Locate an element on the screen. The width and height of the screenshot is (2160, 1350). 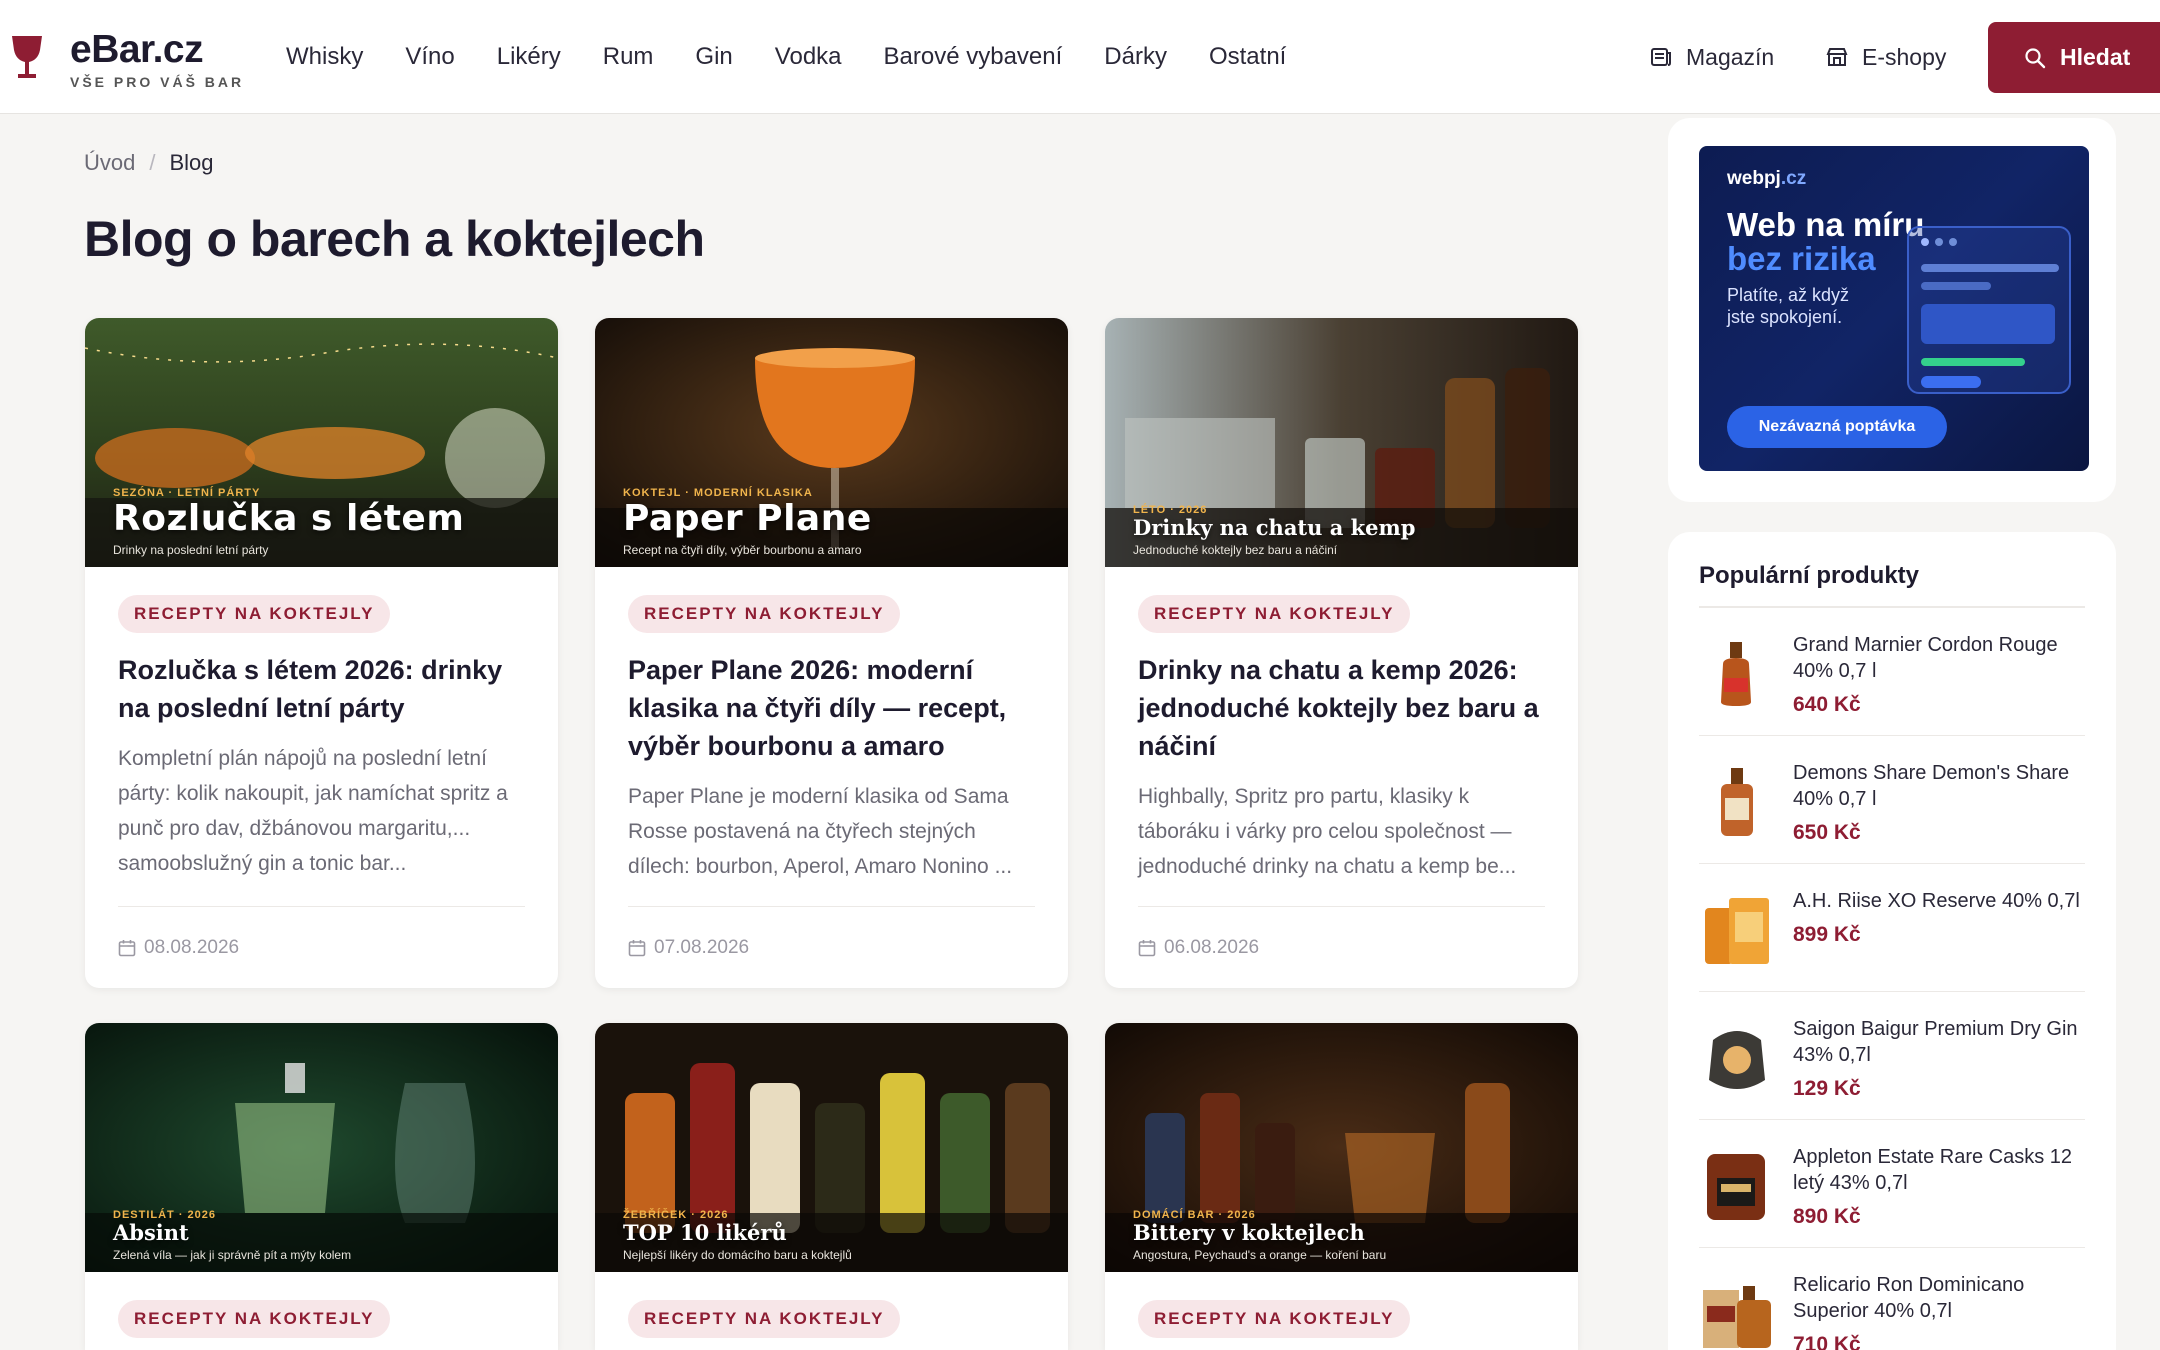
newspaper-icon is located at coordinates (1661, 57).